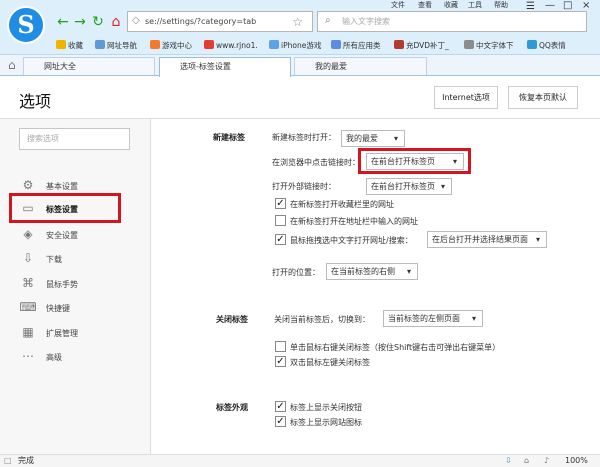  Describe the element at coordinates (356, 45) in the screenshot. I see `bookmark-item: 所有应用类` at that location.